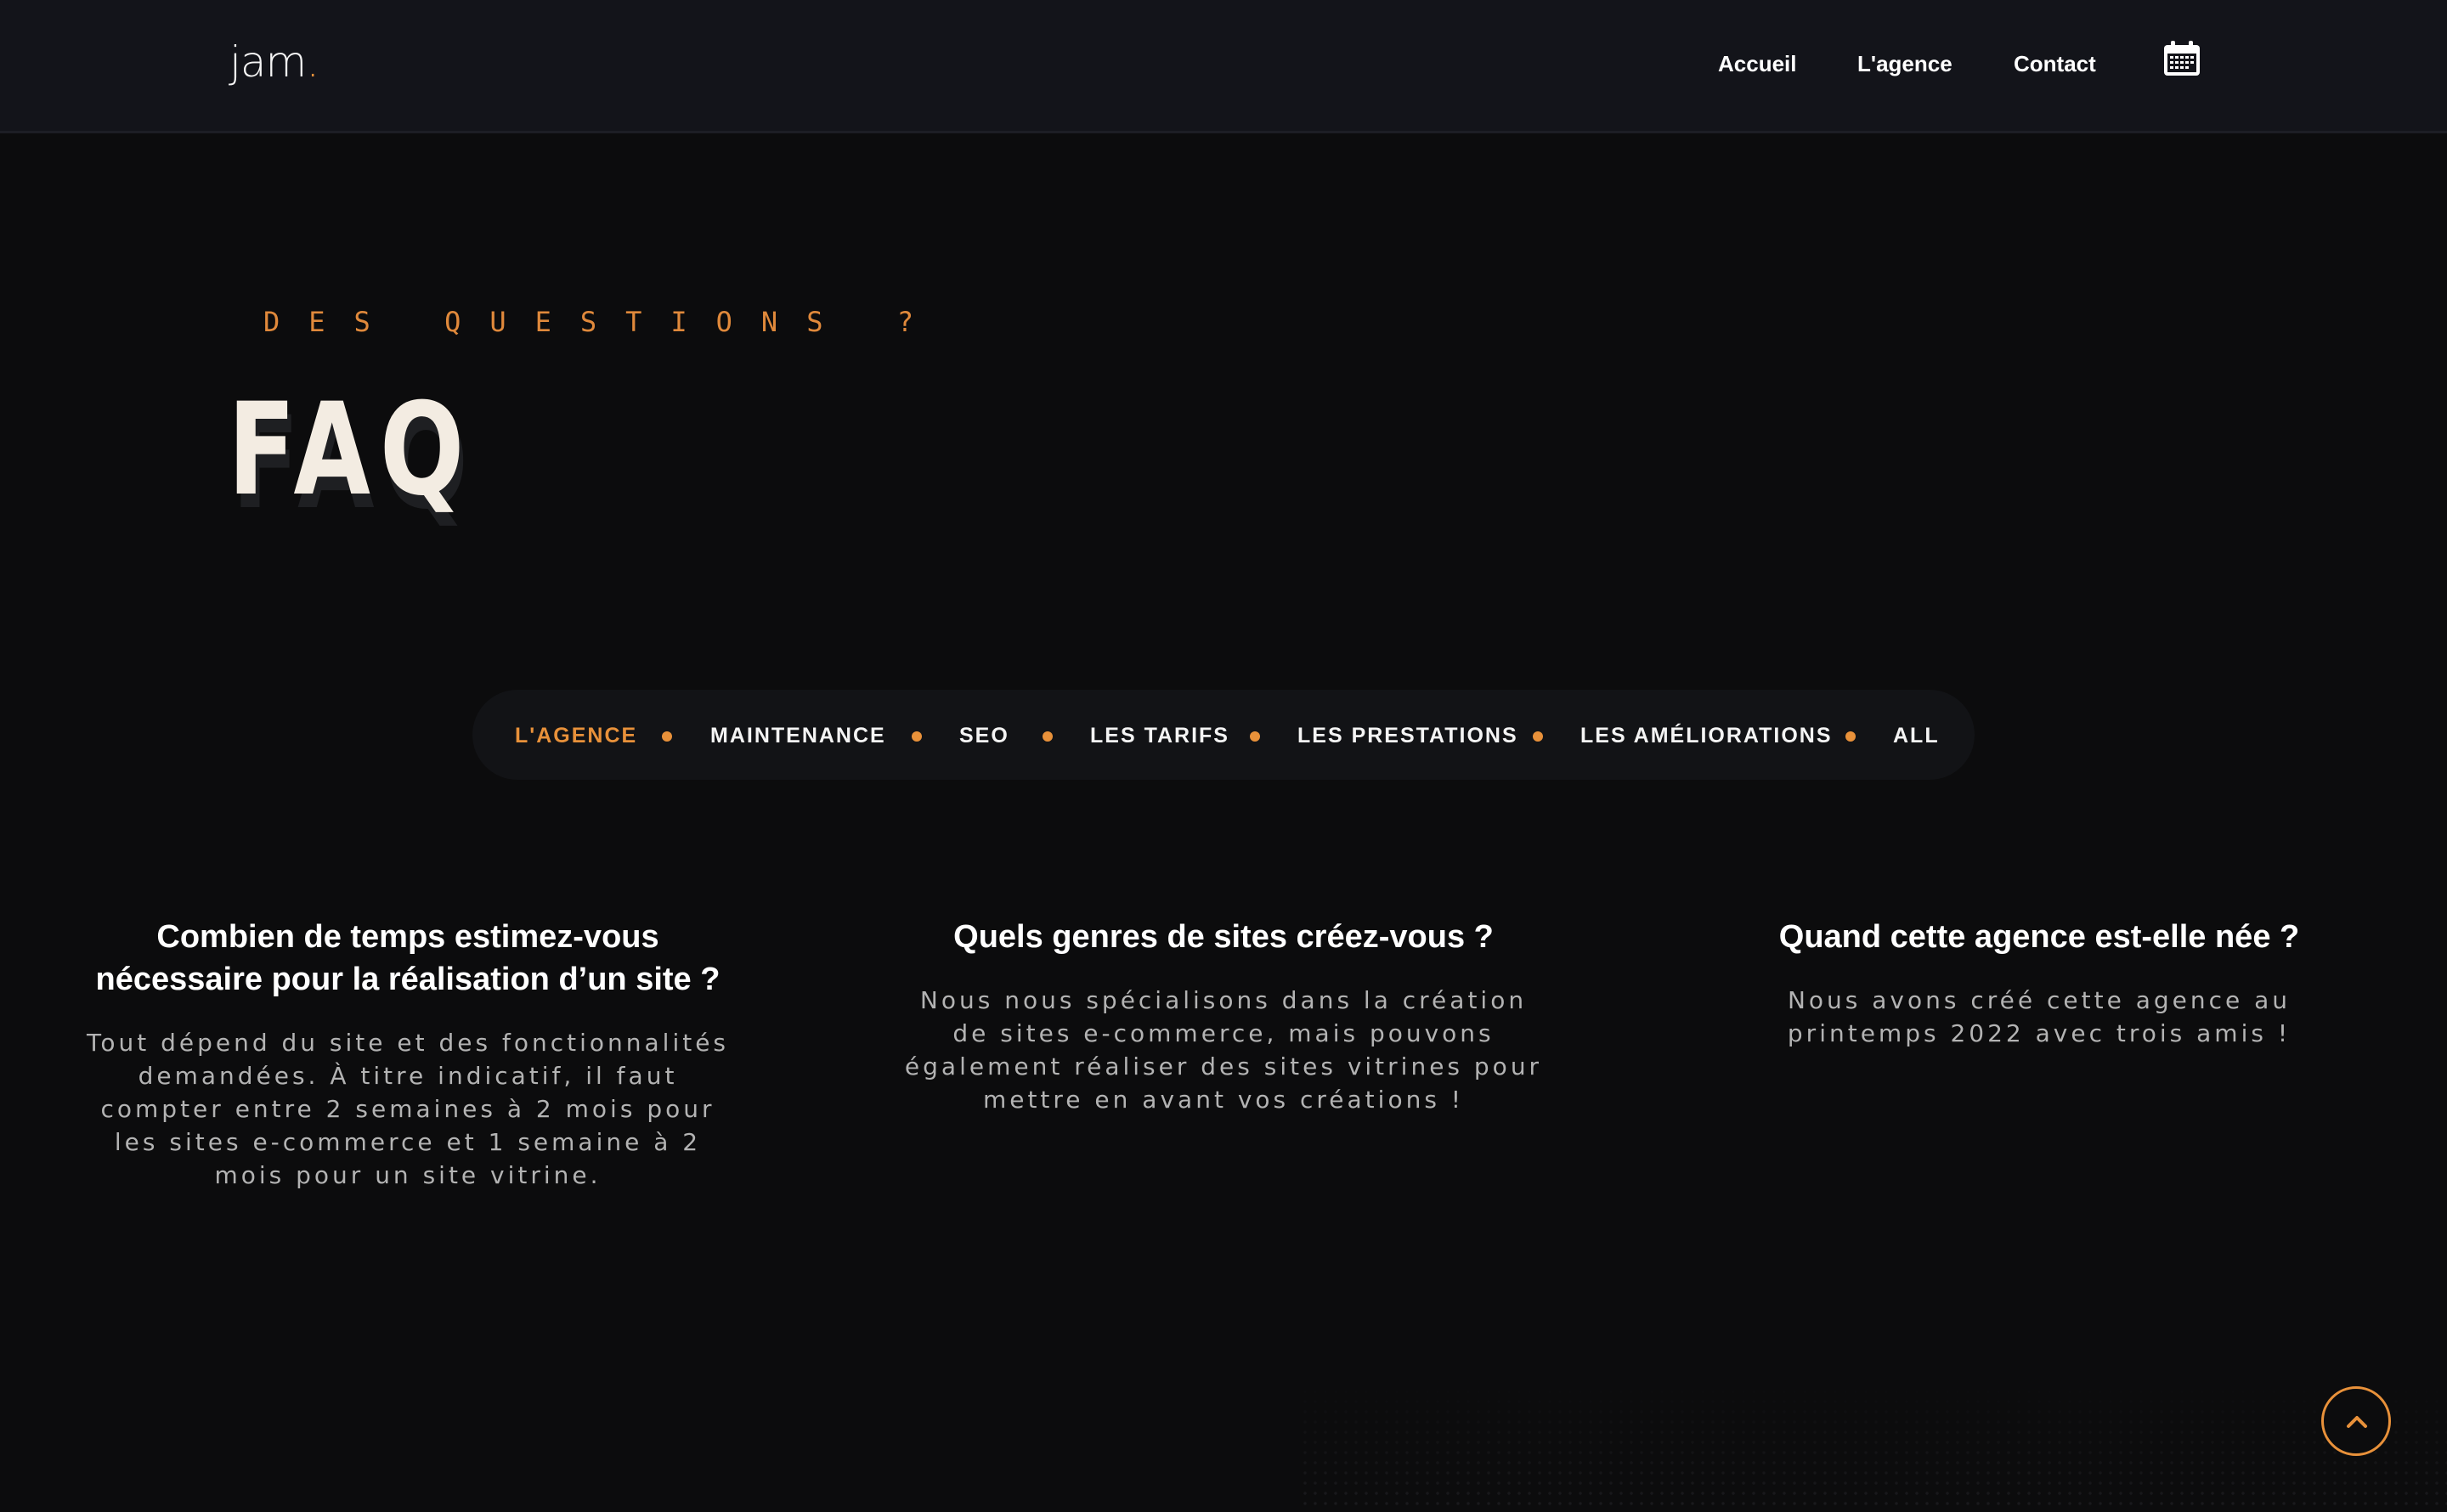 Image resolution: width=2447 pixels, height=1512 pixels. Describe the element at coordinates (2055, 64) in the screenshot. I see `nav-link-contact: Contact` at that location.